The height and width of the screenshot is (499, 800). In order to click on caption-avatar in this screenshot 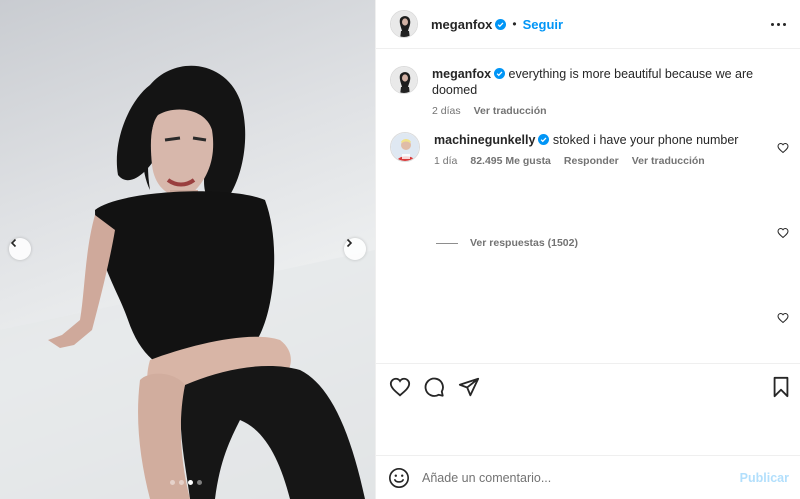, I will do `click(404, 80)`.